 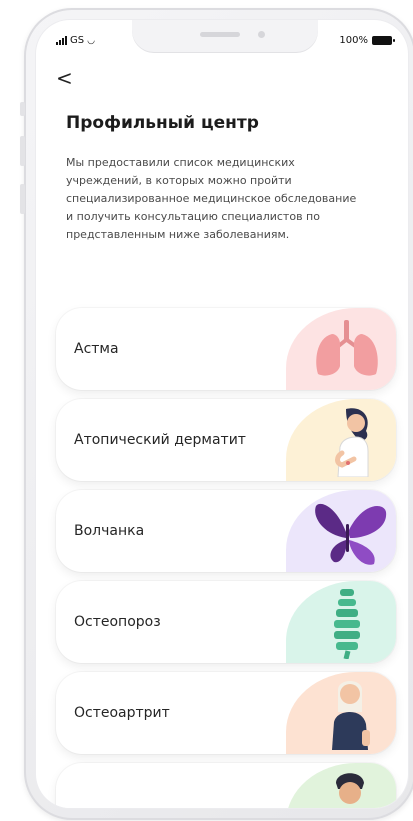 I want to click on disease-label: Остеоартрит, so click(x=122, y=713).